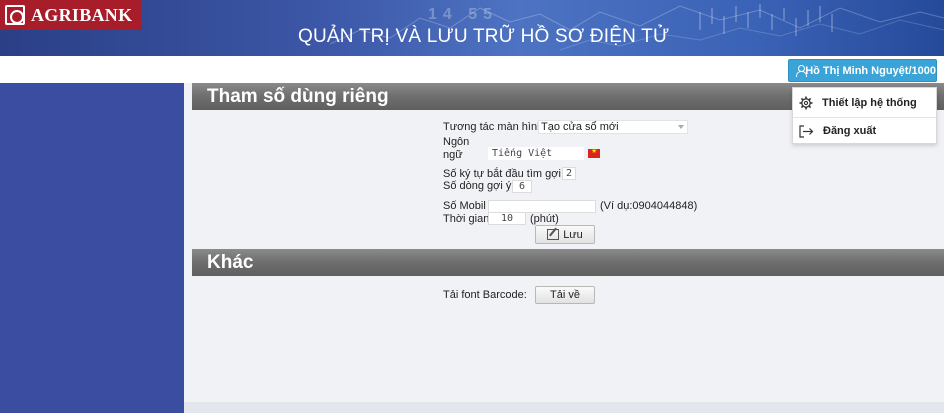 Image resolution: width=944 pixels, height=413 pixels. What do you see at coordinates (553, 234) in the screenshot?
I see `edit-icon` at bounding box center [553, 234].